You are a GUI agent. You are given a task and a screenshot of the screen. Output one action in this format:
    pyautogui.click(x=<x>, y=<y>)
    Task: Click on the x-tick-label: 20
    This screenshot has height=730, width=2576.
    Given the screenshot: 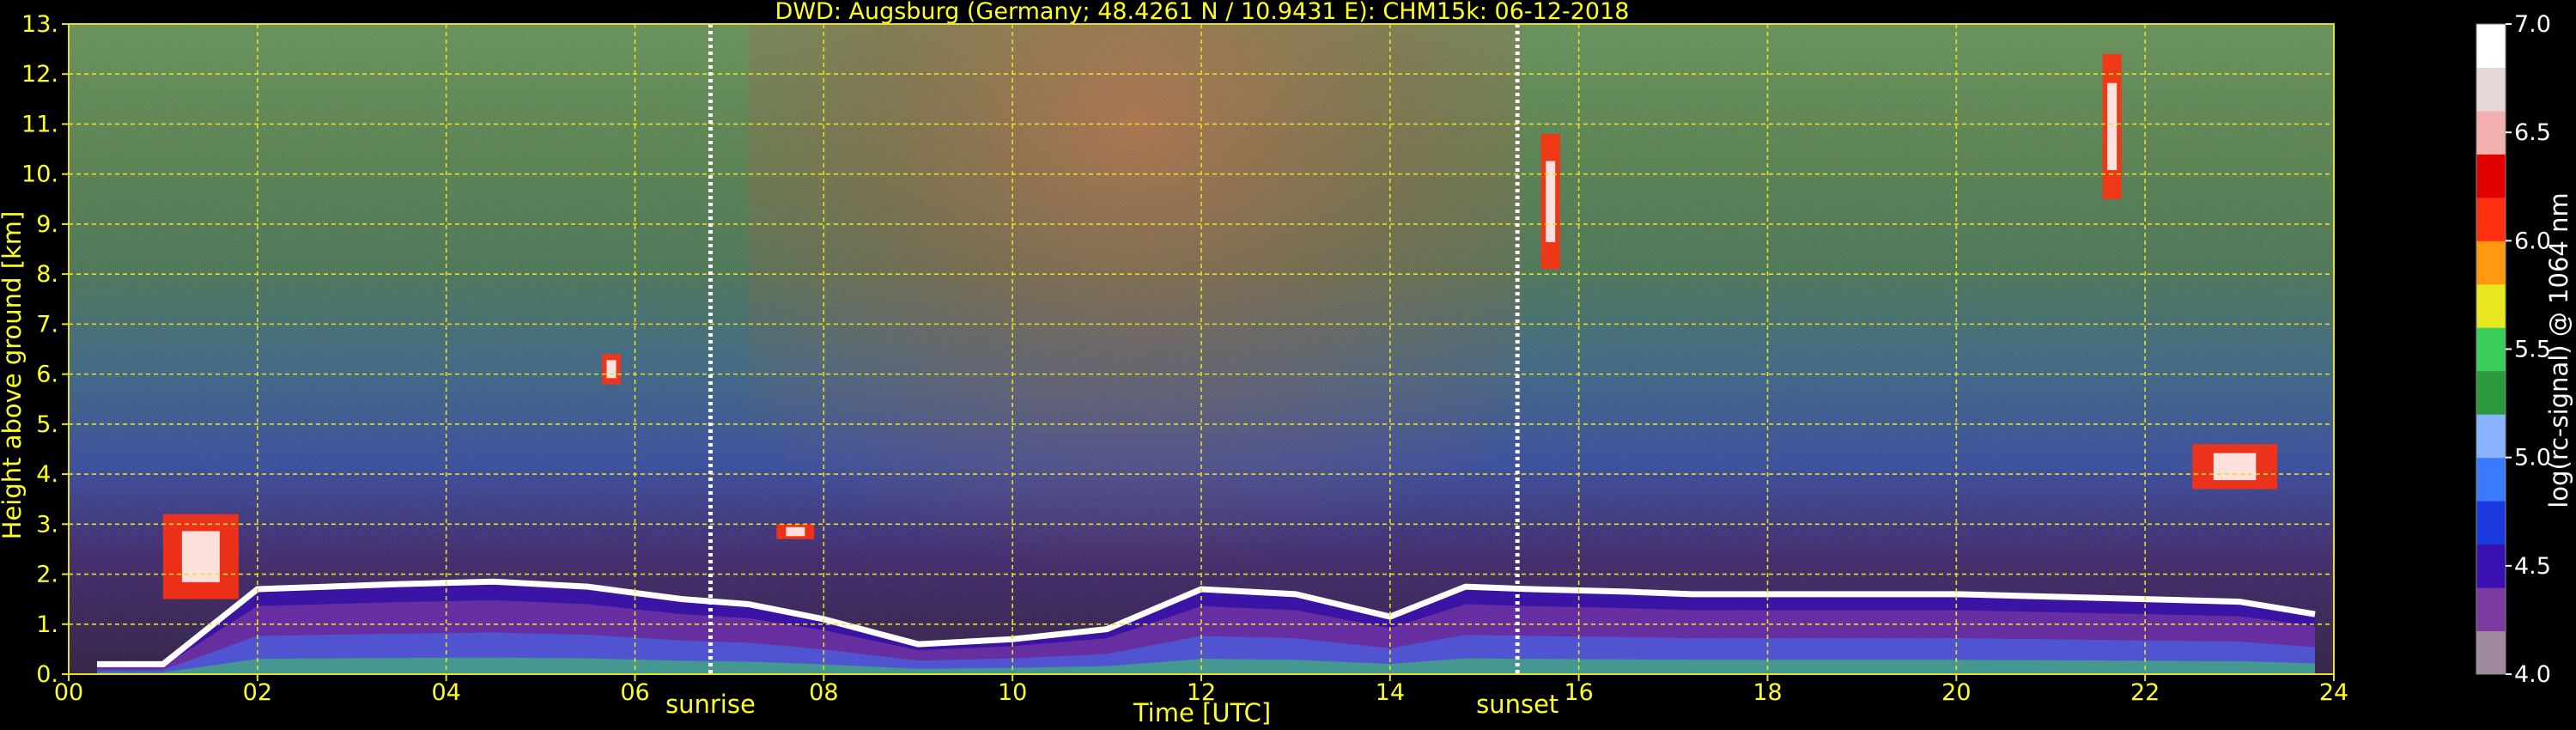 What is the action you would take?
    pyautogui.click(x=1956, y=692)
    